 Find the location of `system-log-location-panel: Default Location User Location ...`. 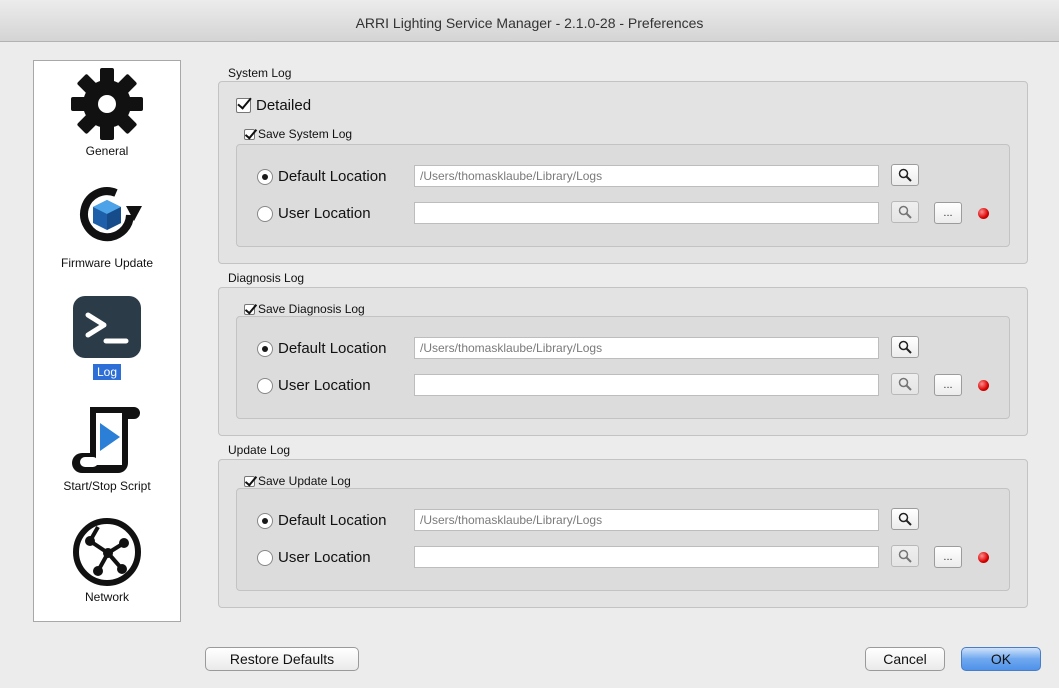

system-log-location-panel: Default Location User Location ... is located at coordinates (623, 195).